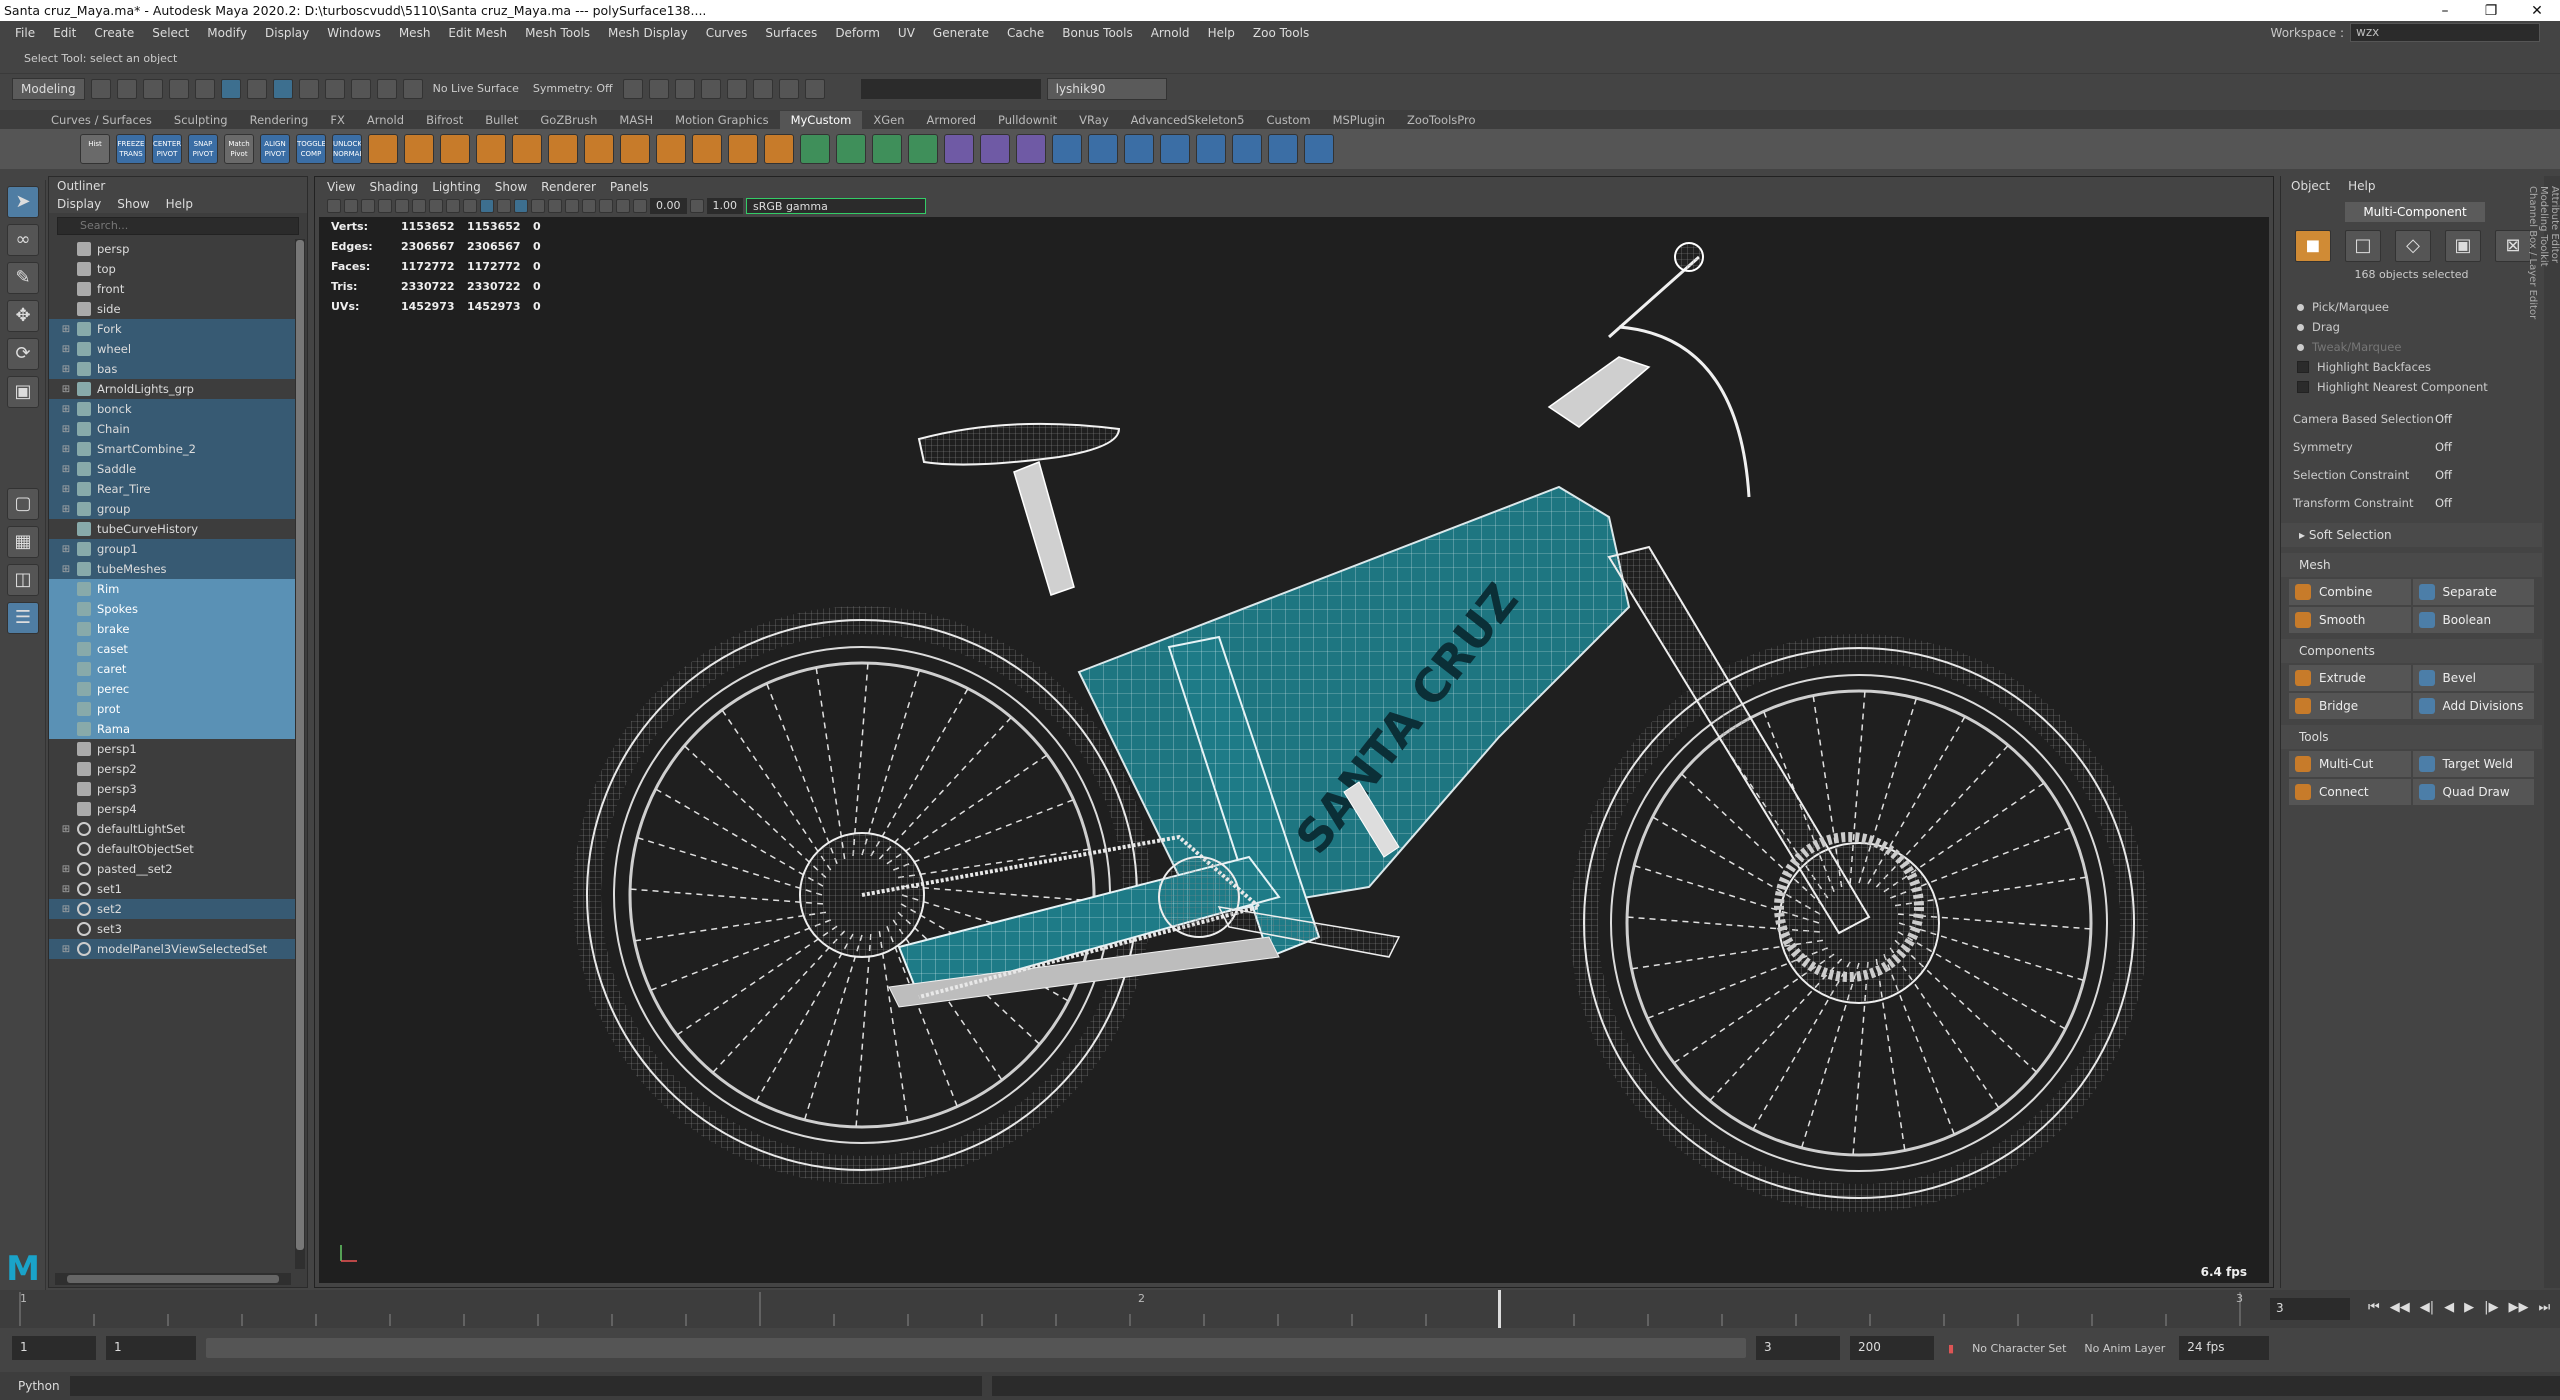 This screenshot has height=1400, width=2560. Describe the element at coordinates (2350, 792) in the screenshot. I see `connect-button: Connect` at that location.